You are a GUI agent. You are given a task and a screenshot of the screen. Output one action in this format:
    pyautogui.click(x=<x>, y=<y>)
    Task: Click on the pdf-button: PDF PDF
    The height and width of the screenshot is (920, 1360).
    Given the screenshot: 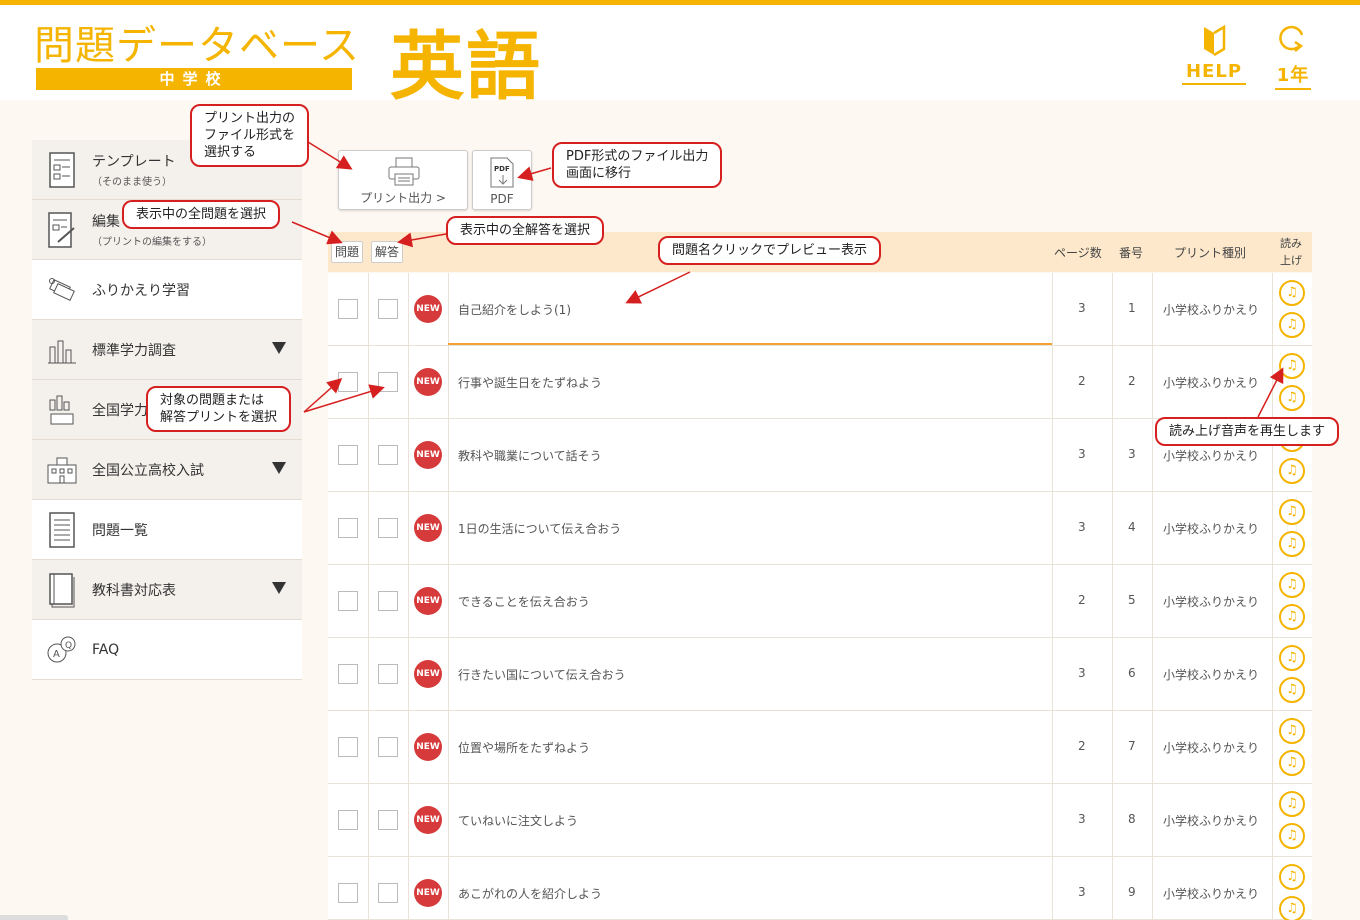 What is the action you would take?
    pyautogui.click(x=502, y=180)
    